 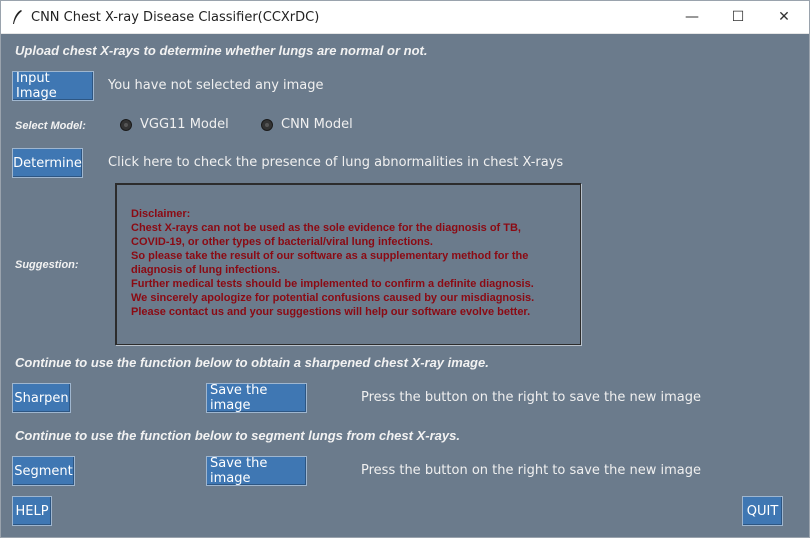 I want to click on close-button: ✕, so click(x=784, y=17).